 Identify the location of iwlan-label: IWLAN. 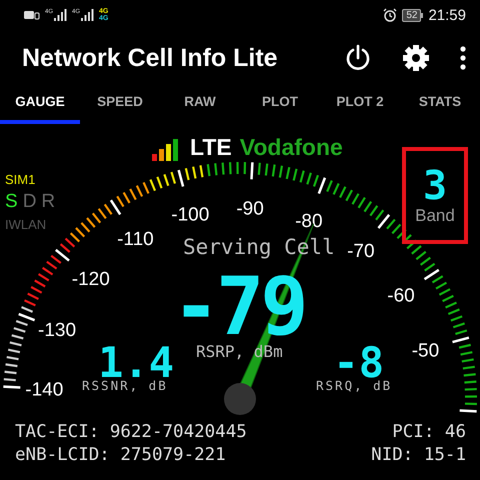
(25, 224).